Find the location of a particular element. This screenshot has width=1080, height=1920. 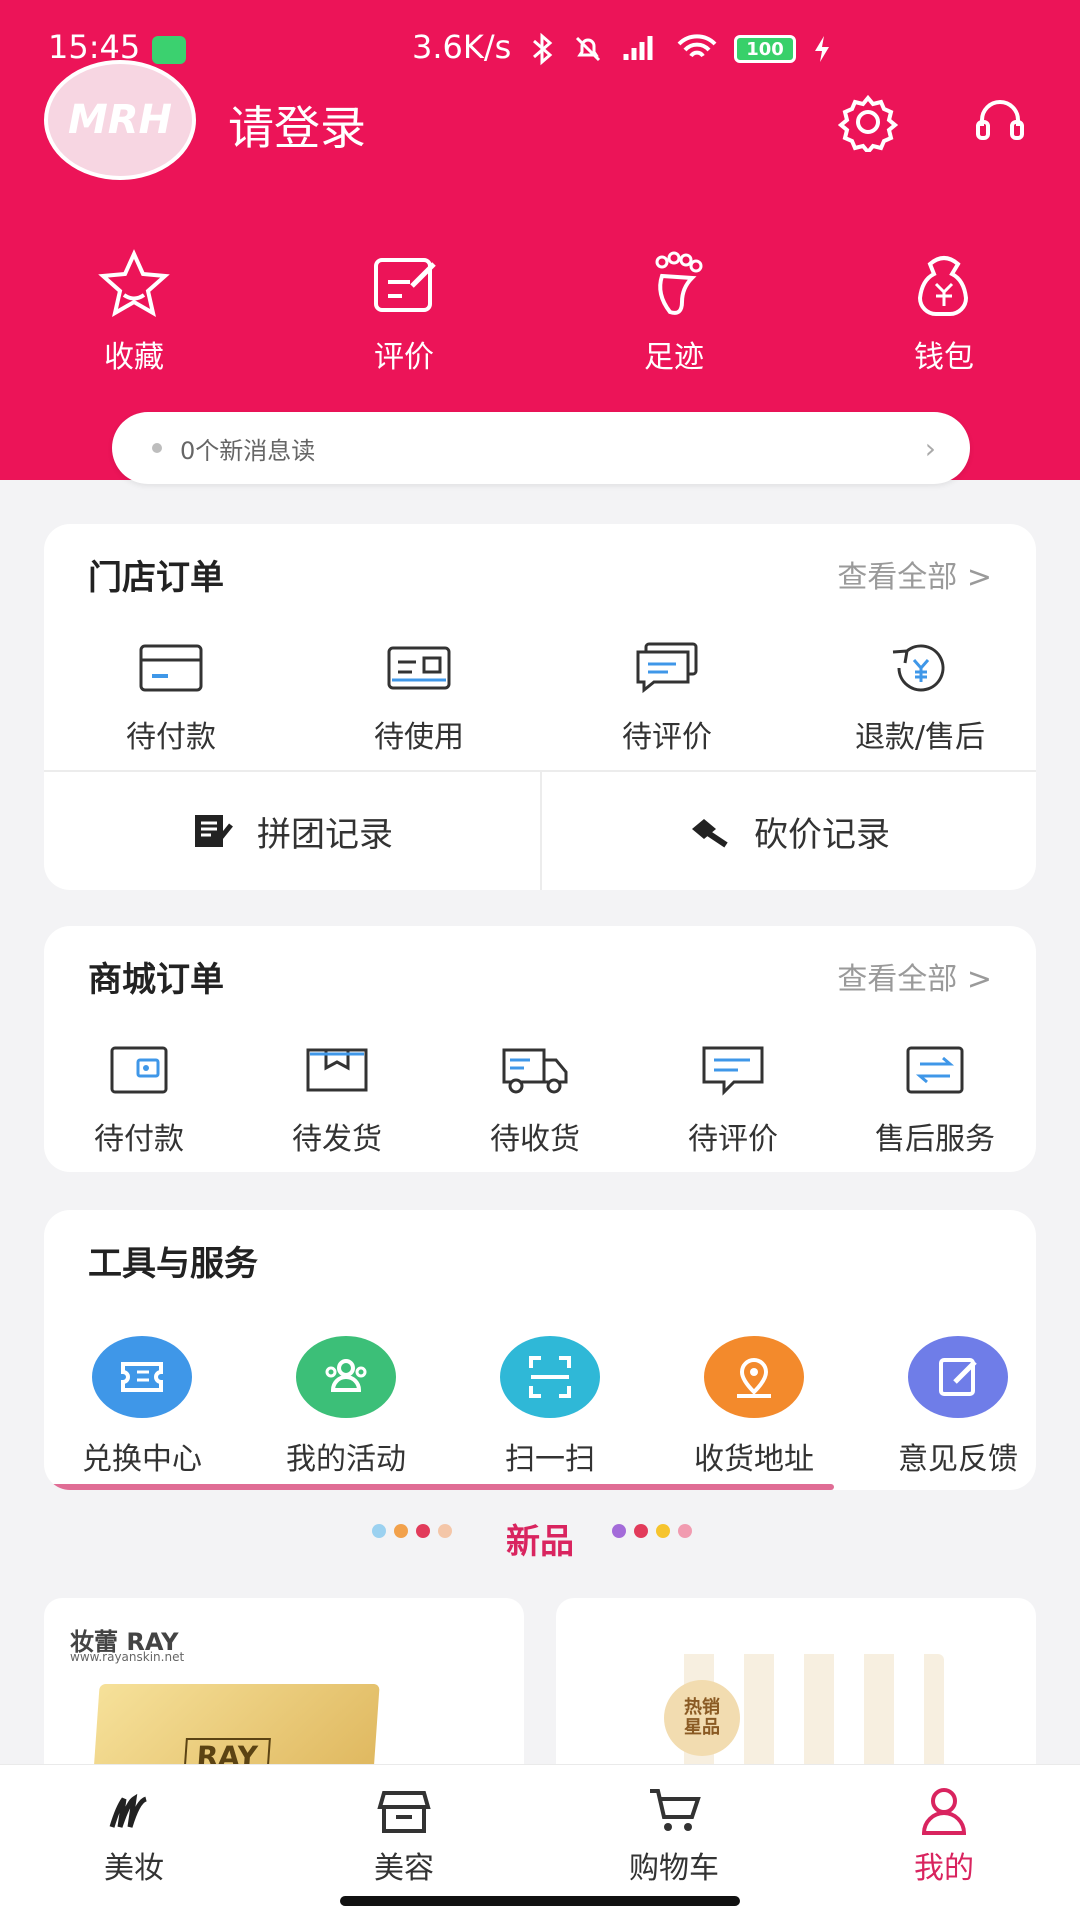

bluetooth-icon is located at coordinates (543, 49).